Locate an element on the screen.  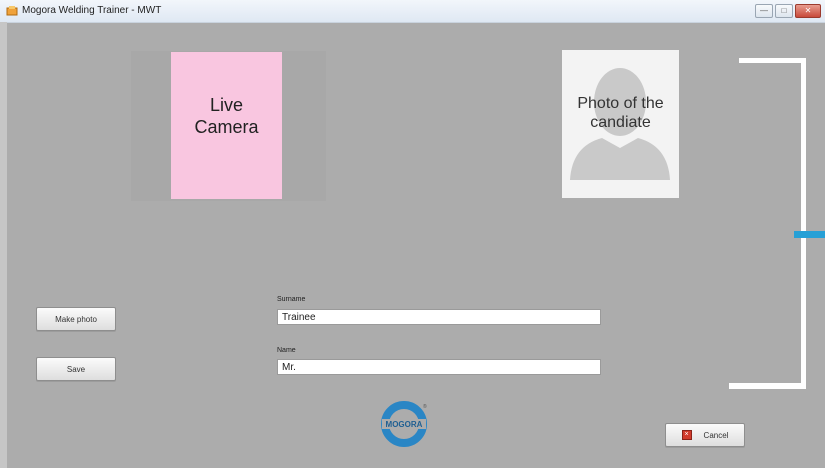
mogora-logo: MOGORA ® is located at coordinates (404, 424).